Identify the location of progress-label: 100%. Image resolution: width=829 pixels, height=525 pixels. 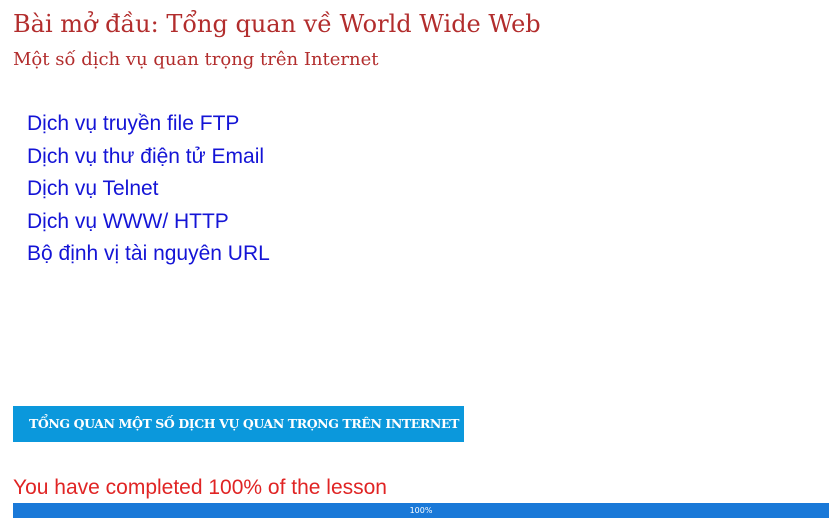
(421, 510).